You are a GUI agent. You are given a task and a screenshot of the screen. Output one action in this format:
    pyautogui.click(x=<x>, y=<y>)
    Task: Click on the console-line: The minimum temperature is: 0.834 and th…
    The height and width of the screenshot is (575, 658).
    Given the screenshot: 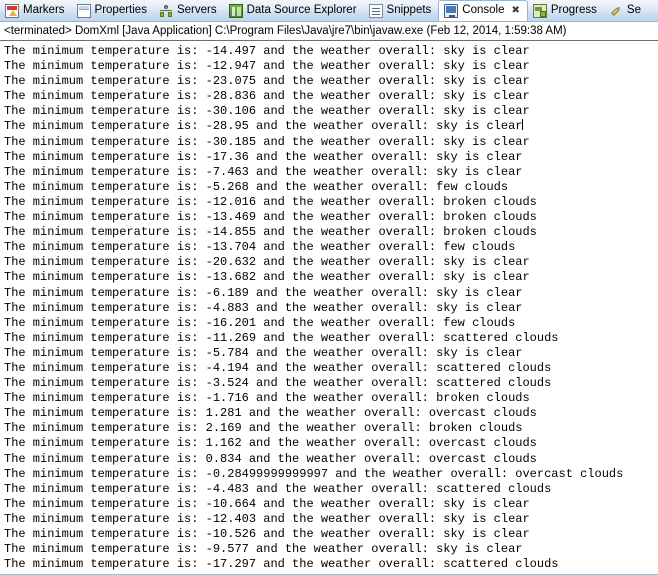 What is the action you would take?
    pyautogui.click(x=331, y=459)
    